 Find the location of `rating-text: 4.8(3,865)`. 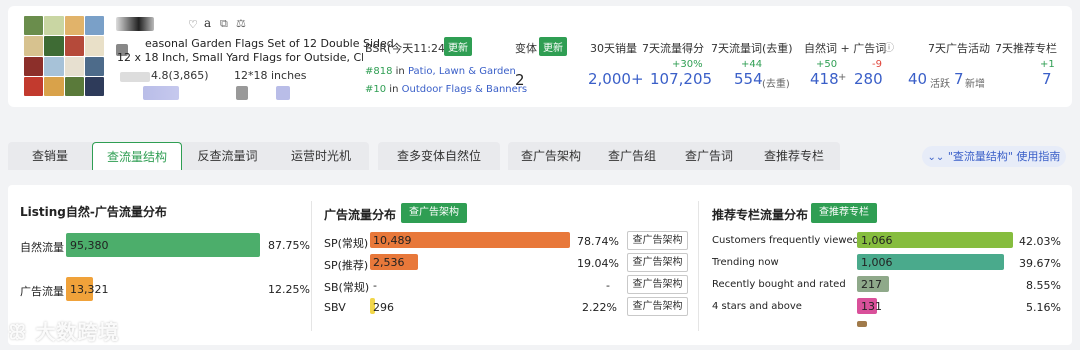

rating-text: 4.8(3,865) is located at coordinates (180, 75).